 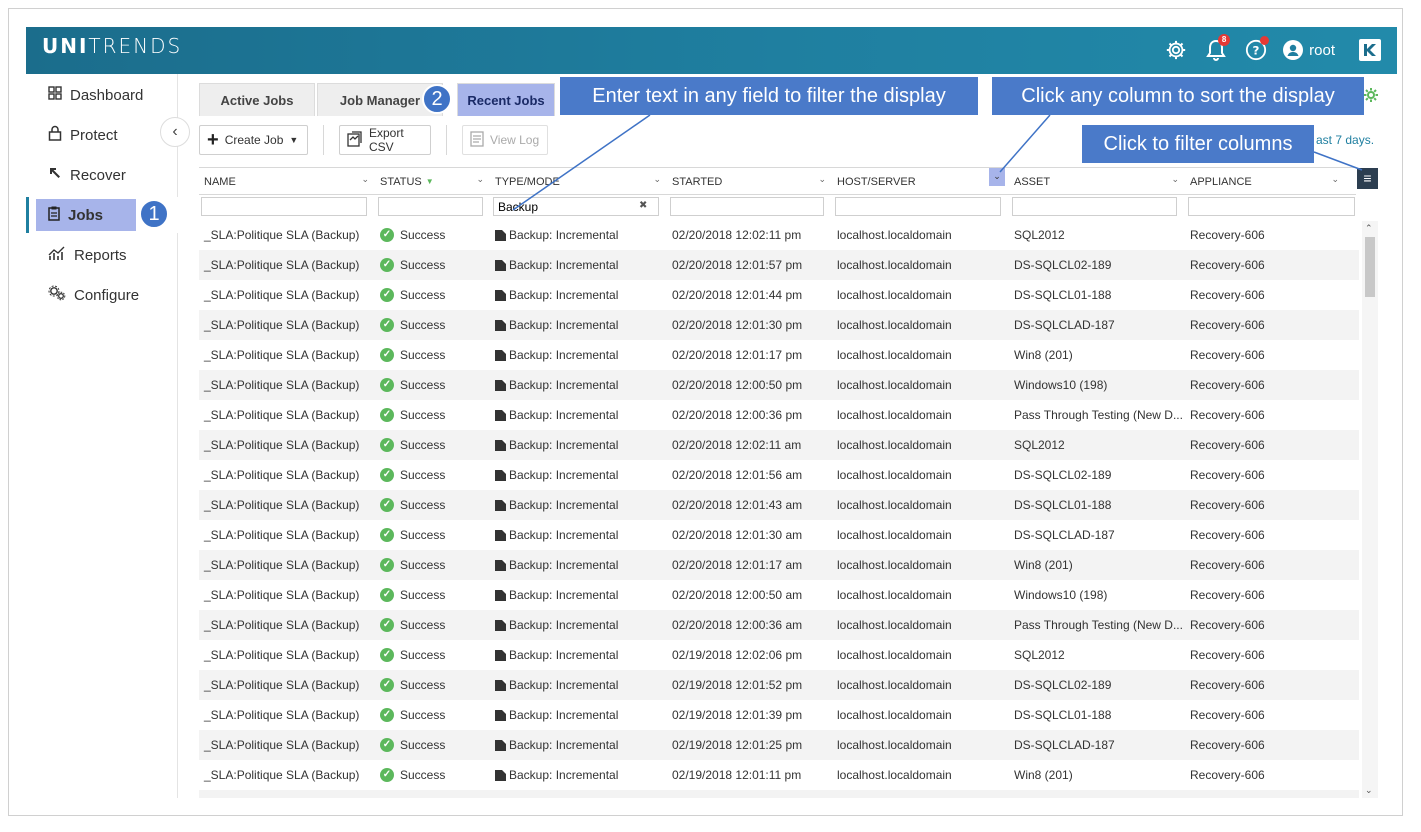 What do you see at coordinates (1256, 49) in the screenshot?
I see `help-icon: ?` at bounding box center [1256, 49].